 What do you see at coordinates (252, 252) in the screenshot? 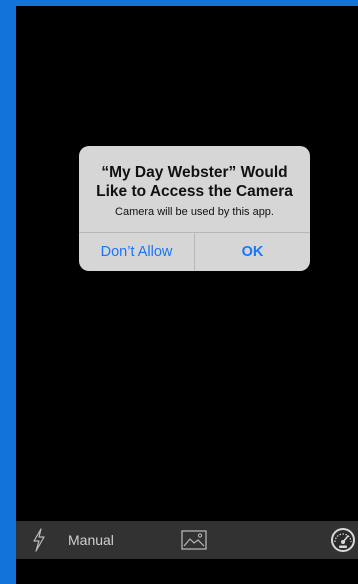
I see `ok-button: OK` at bounding box center [252, 252].